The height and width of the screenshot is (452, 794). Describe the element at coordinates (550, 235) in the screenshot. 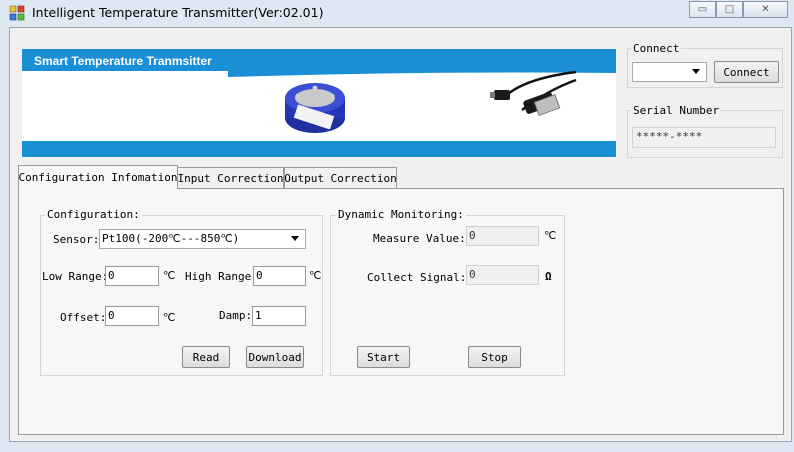

I see `measure-value-unit: ℃` at that location.